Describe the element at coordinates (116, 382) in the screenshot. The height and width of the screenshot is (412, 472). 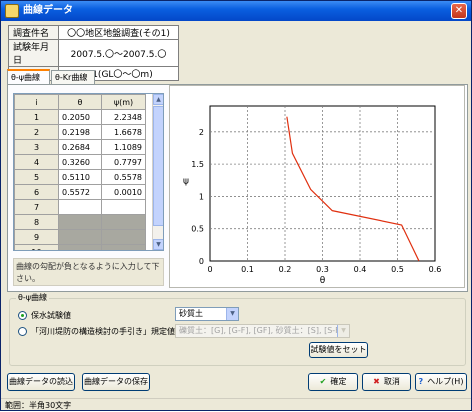
I see `save-curve-button: 曲線データの保存` at that location.